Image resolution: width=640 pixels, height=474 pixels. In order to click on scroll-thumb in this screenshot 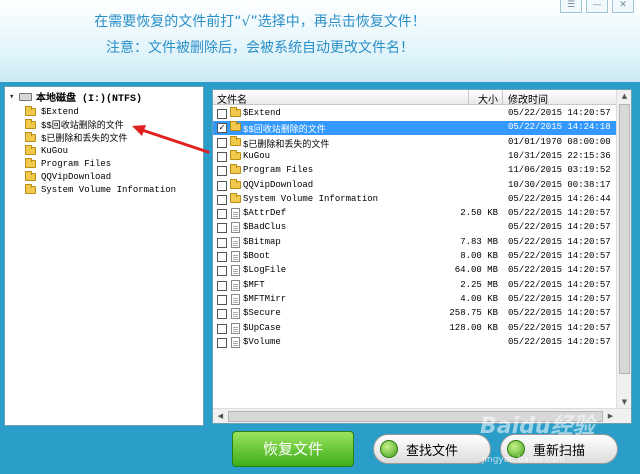, I will do `click(624, 239)`.